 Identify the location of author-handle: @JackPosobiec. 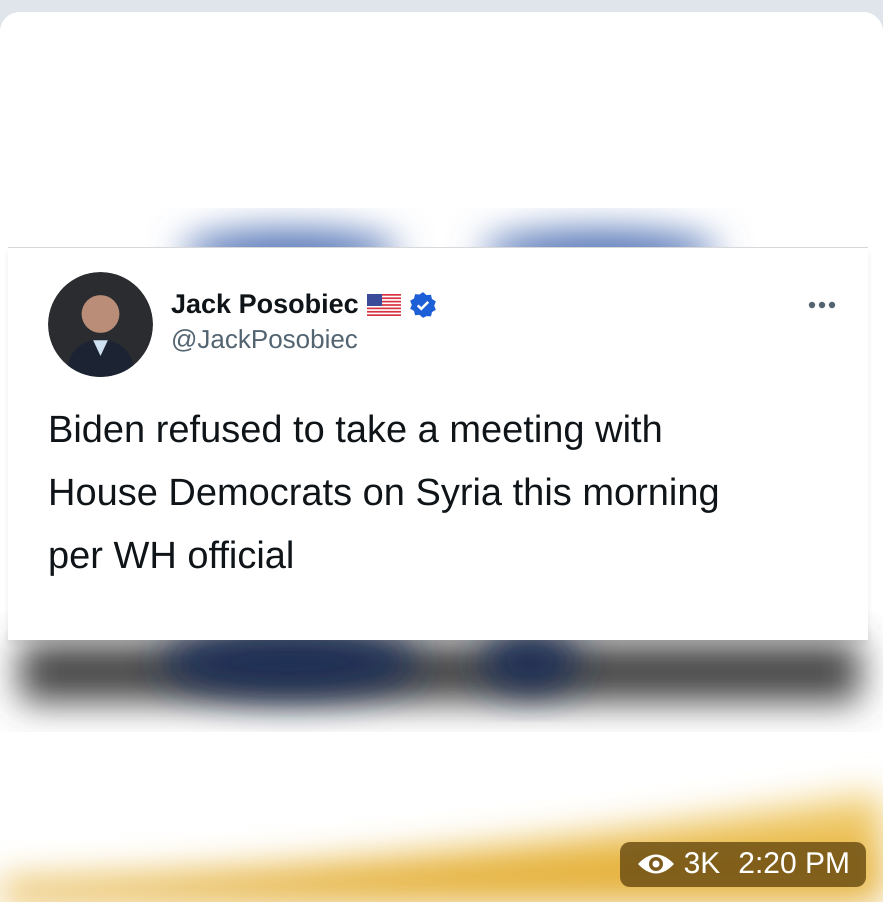
(264, 339).